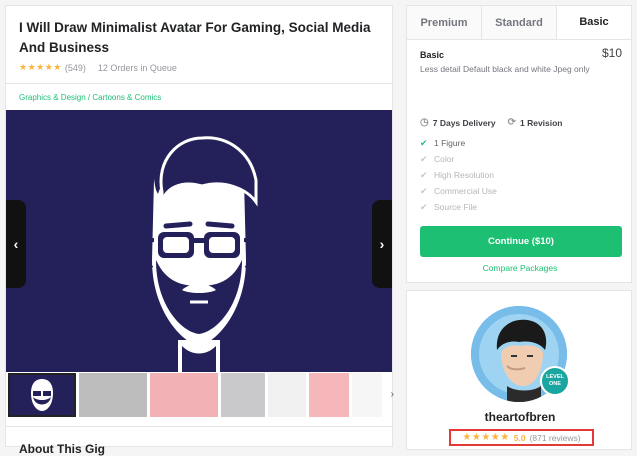  Describe the element at coordinates (541, 122) in the screenshot. I see `revisions-label: 1 Revision` at that location.